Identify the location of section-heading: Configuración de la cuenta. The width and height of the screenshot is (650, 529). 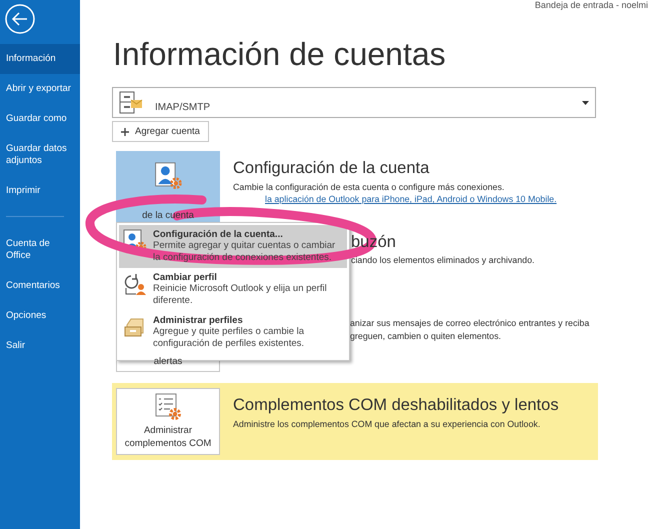
(331, 168).